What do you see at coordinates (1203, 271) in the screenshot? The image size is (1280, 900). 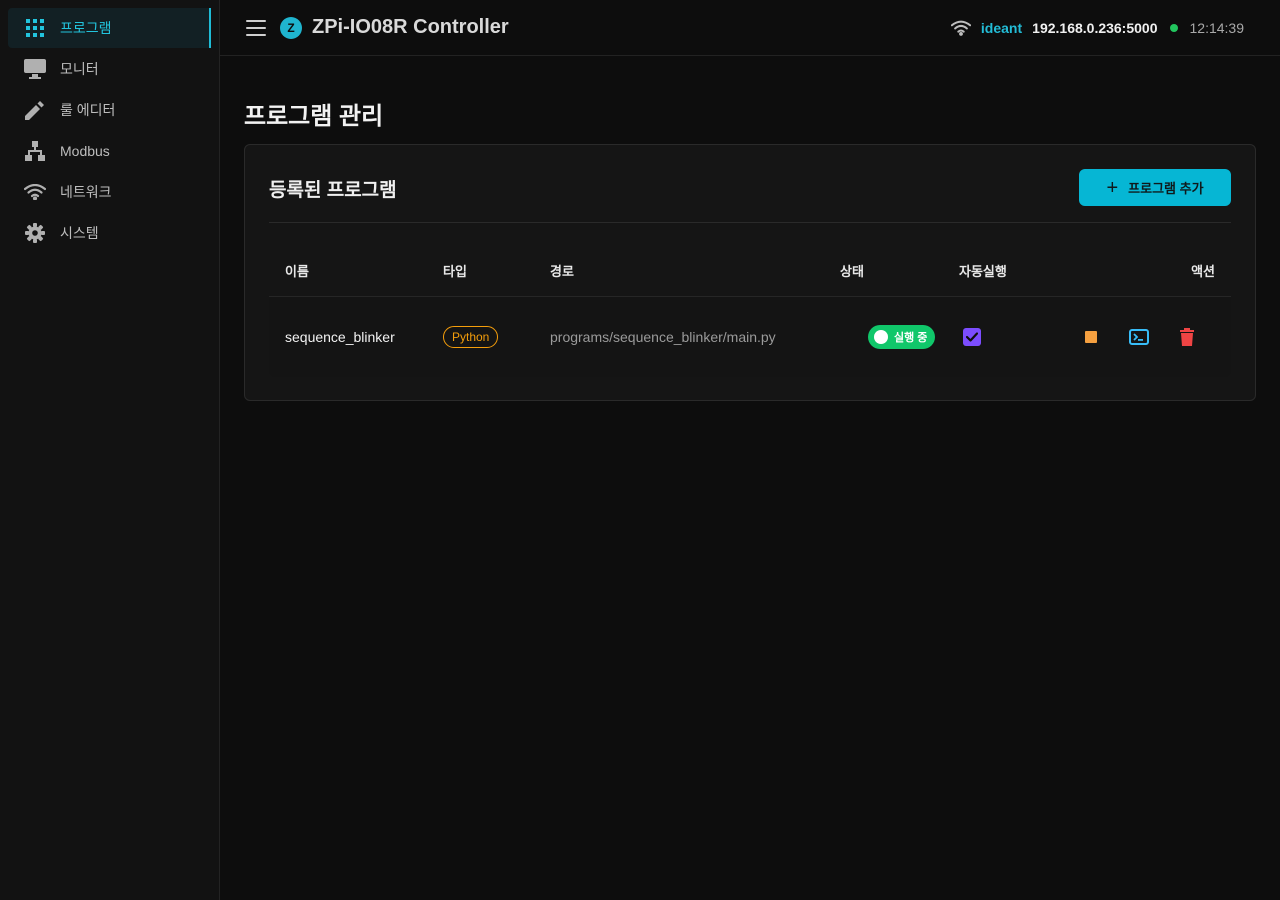 I see `column-header-actions: 액션` at bounding box center [1203, 271].